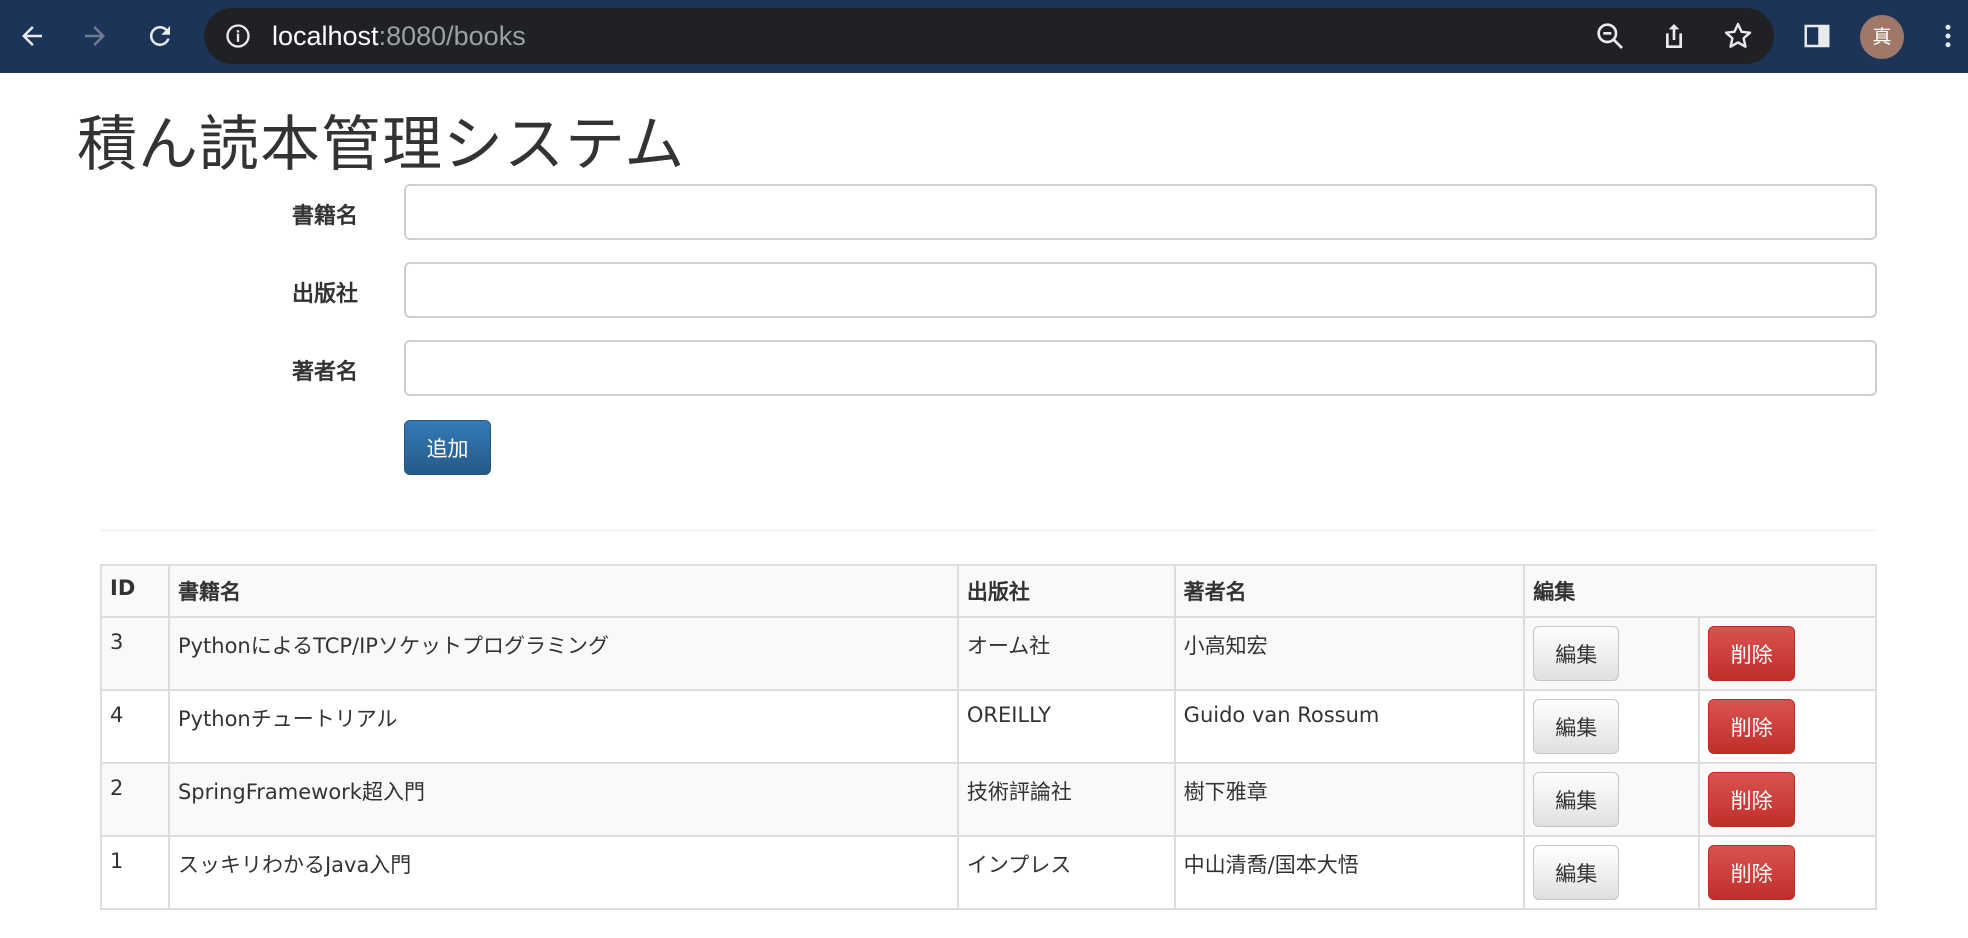 This screenshot has width=1968, height=938. Describe the element at coordinates (324, 294) in the screenshot. I see `publisher-label: 出版社` at that location.